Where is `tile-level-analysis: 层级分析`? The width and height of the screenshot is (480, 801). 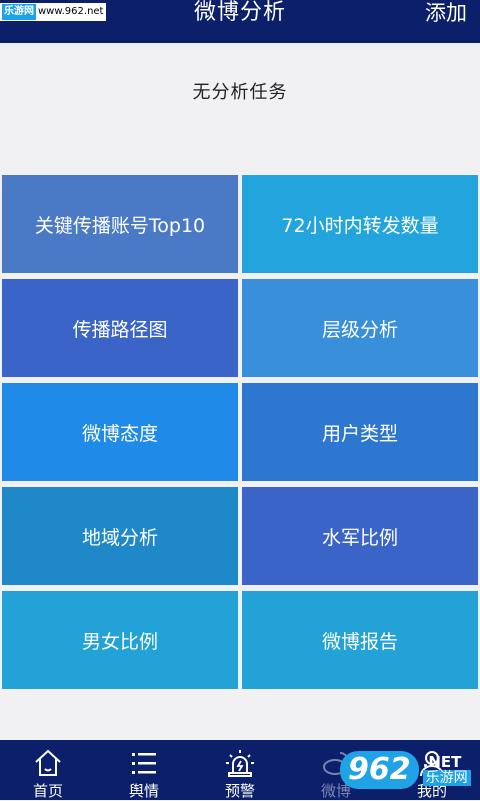
tile-level-analysis: 层级分析 is located at coordinates (360, 328).